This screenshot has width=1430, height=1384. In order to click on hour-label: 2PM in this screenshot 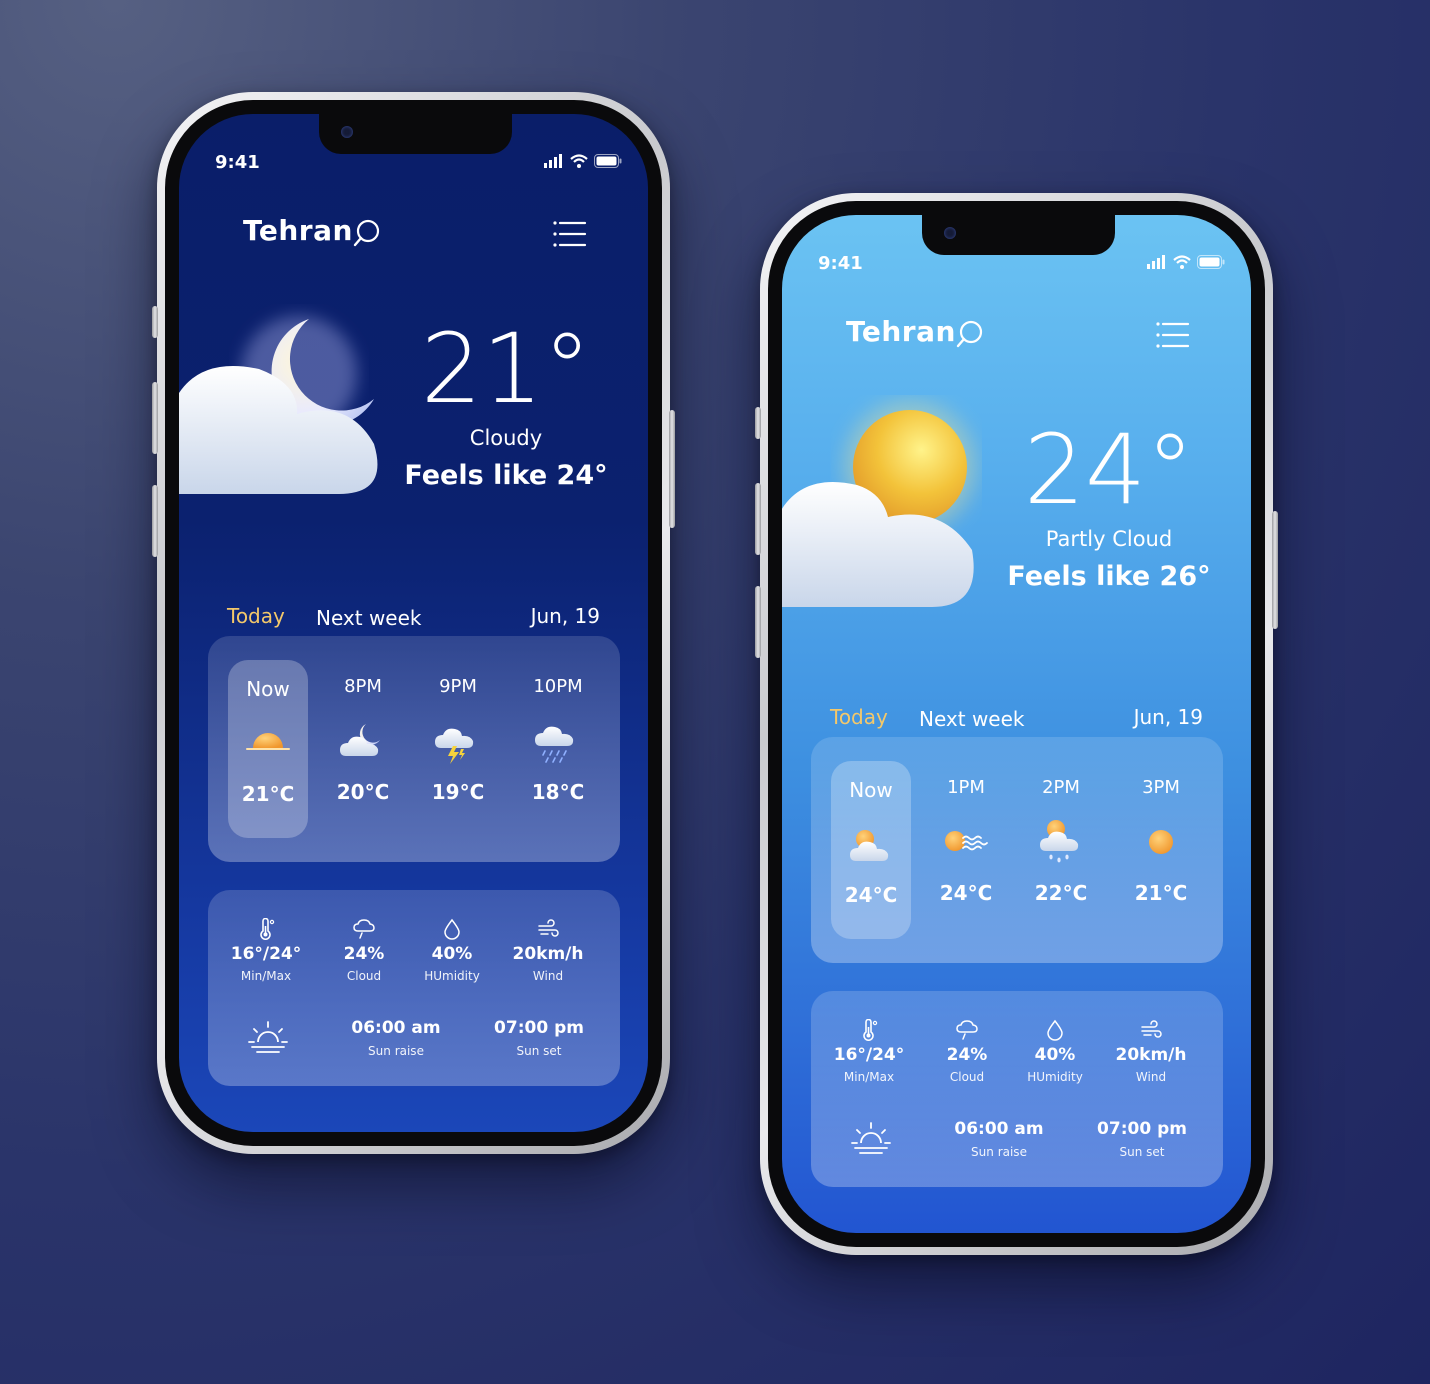, I will do `click(1061, 787)`.